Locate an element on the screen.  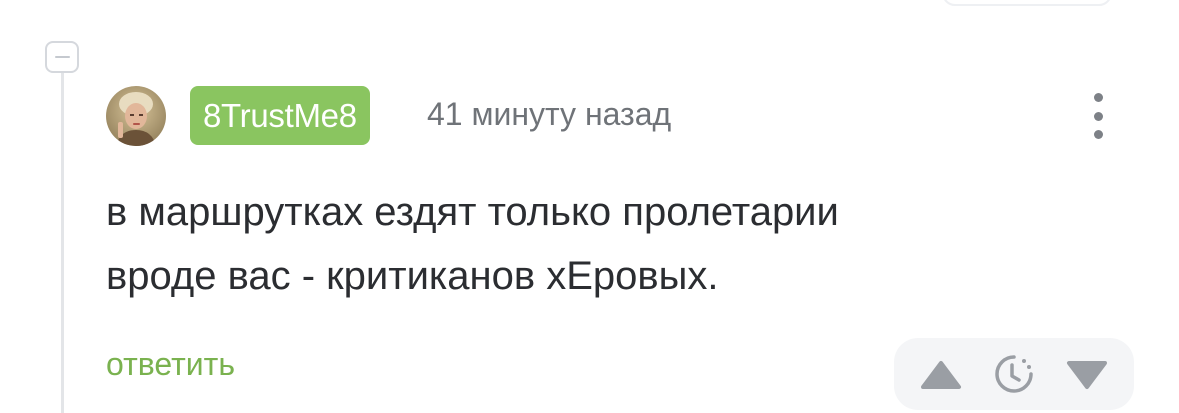
more-vertical-icon is located at coordinates (1098, 97).